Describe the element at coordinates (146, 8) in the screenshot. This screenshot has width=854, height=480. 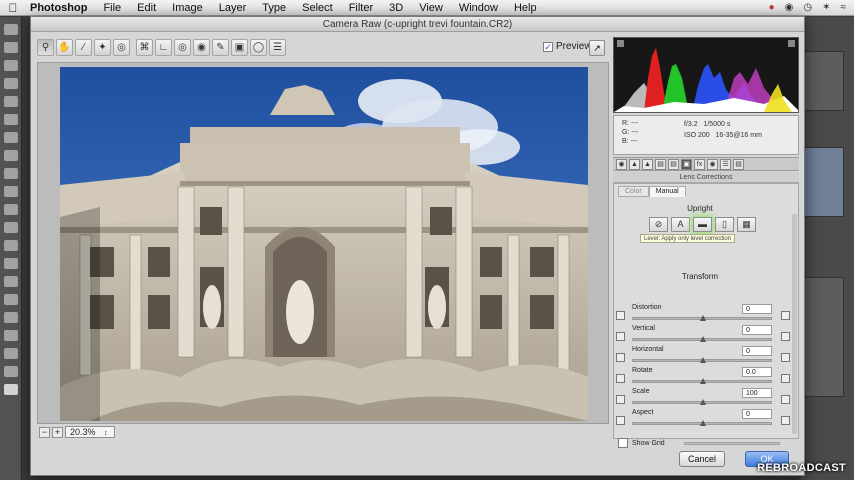
I see `menu-edit: Edit` at that location.